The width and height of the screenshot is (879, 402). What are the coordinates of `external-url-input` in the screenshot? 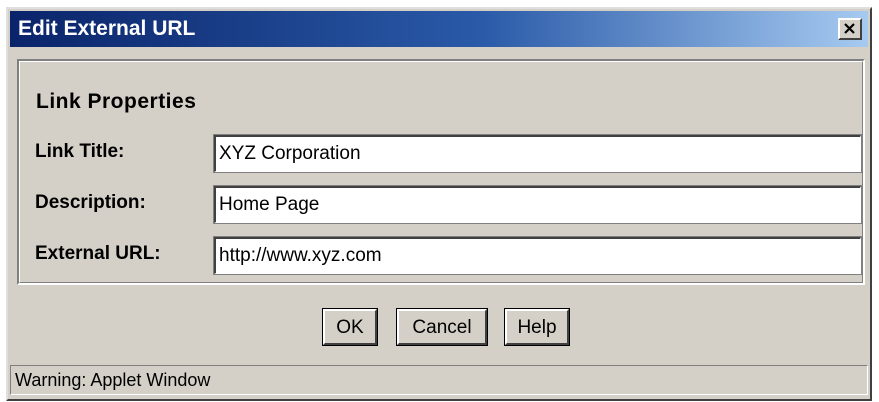 It's located at (537, 255).